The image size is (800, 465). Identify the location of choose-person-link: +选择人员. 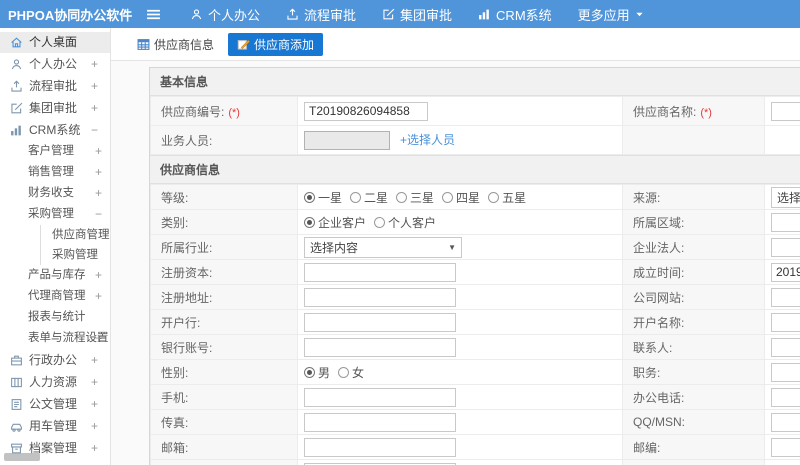
(427, 140).